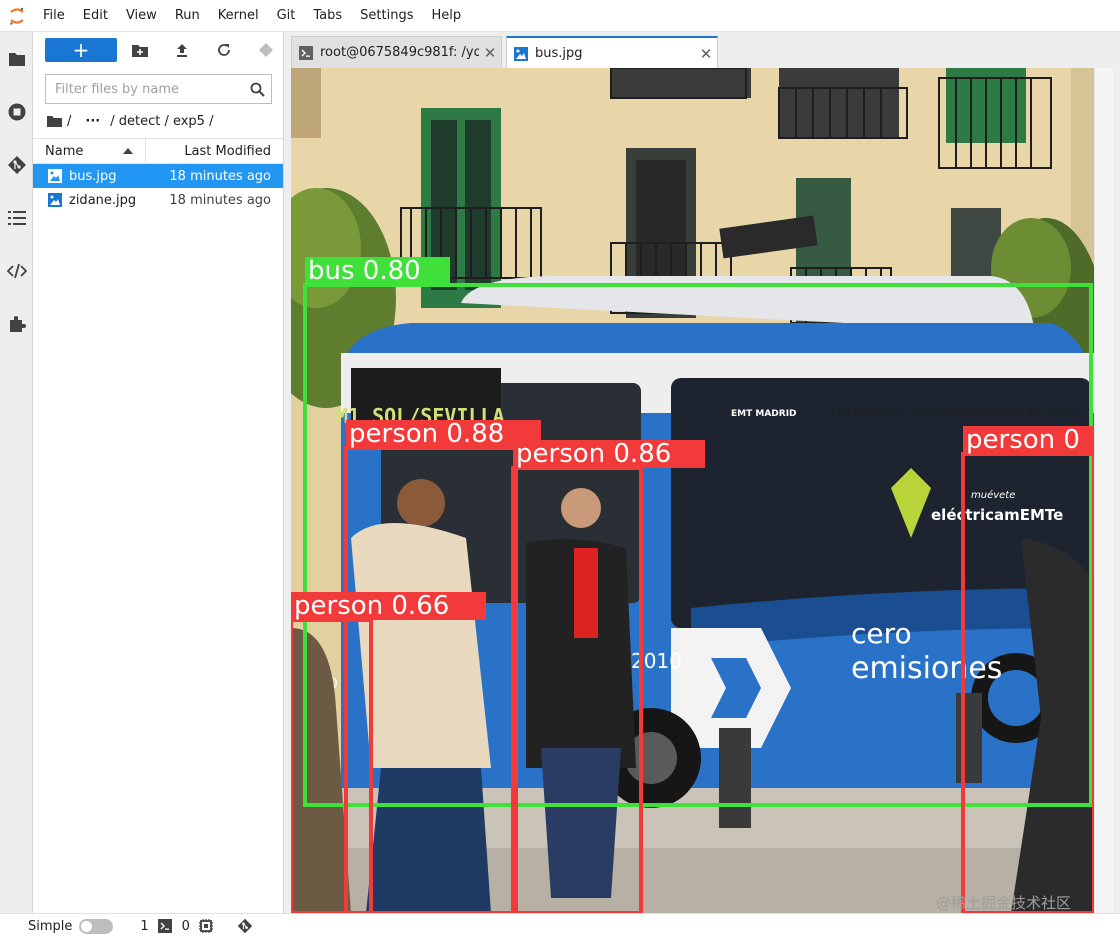 This screenshot has height=938, width=1120. I want to click on new-folder-button, so click(140, 50).